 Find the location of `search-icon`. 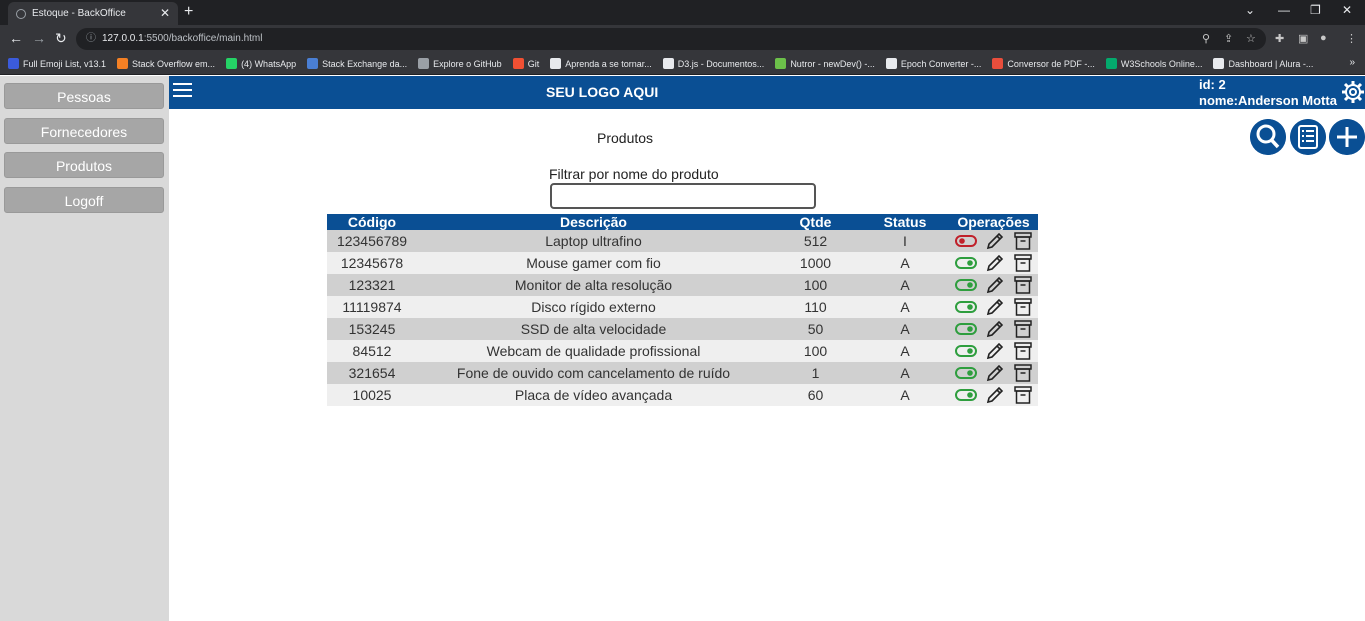

search-icon is located at coordinates (1268, 137).